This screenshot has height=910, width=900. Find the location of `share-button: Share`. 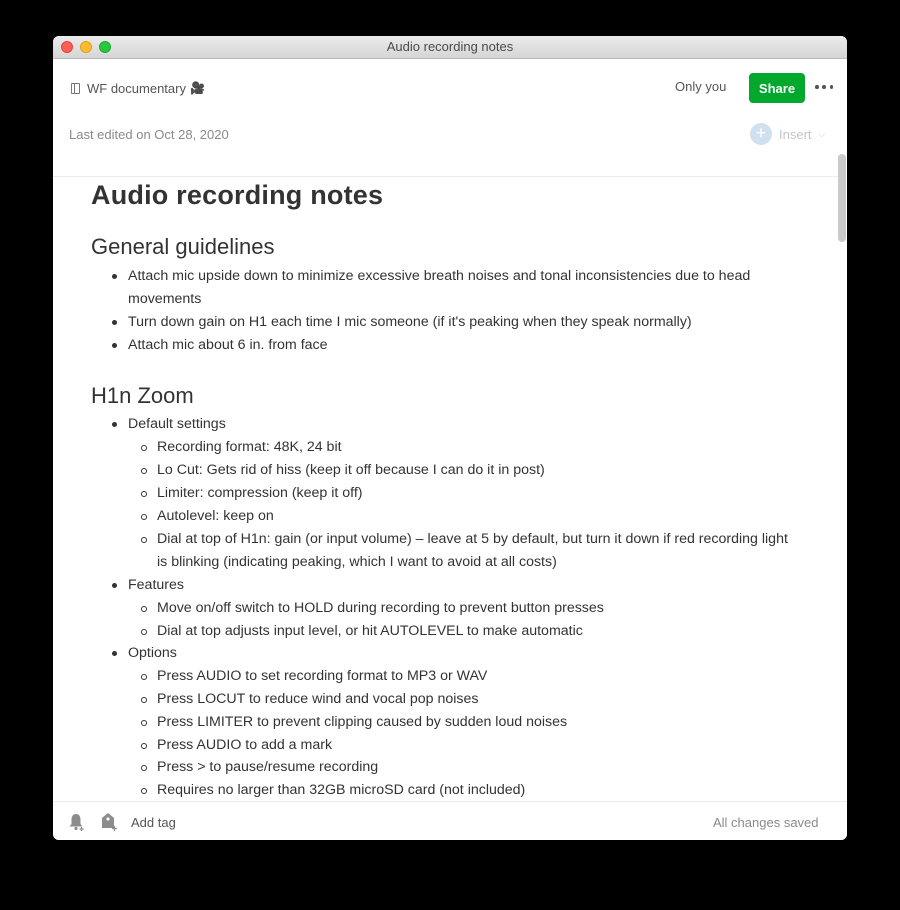

share-button: Share is located at coordinates (777, 88).